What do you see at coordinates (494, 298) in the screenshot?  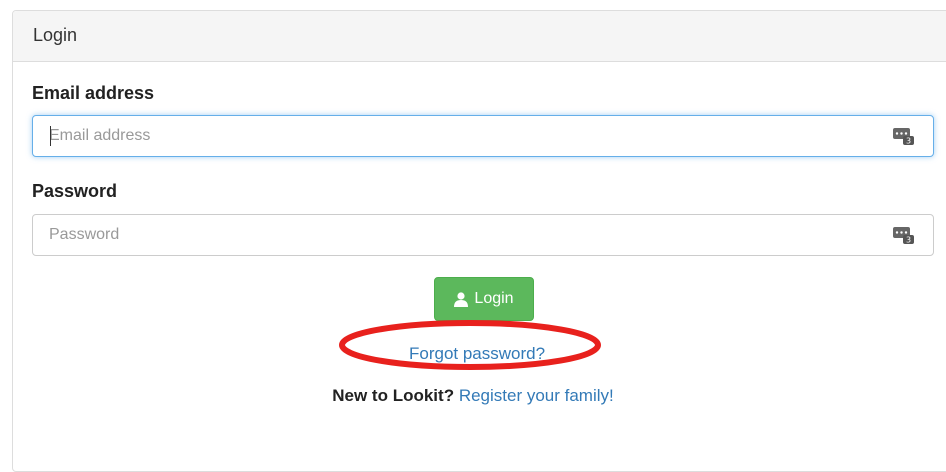 I see `login-button-label: Login` at bounding box center [494, 298].